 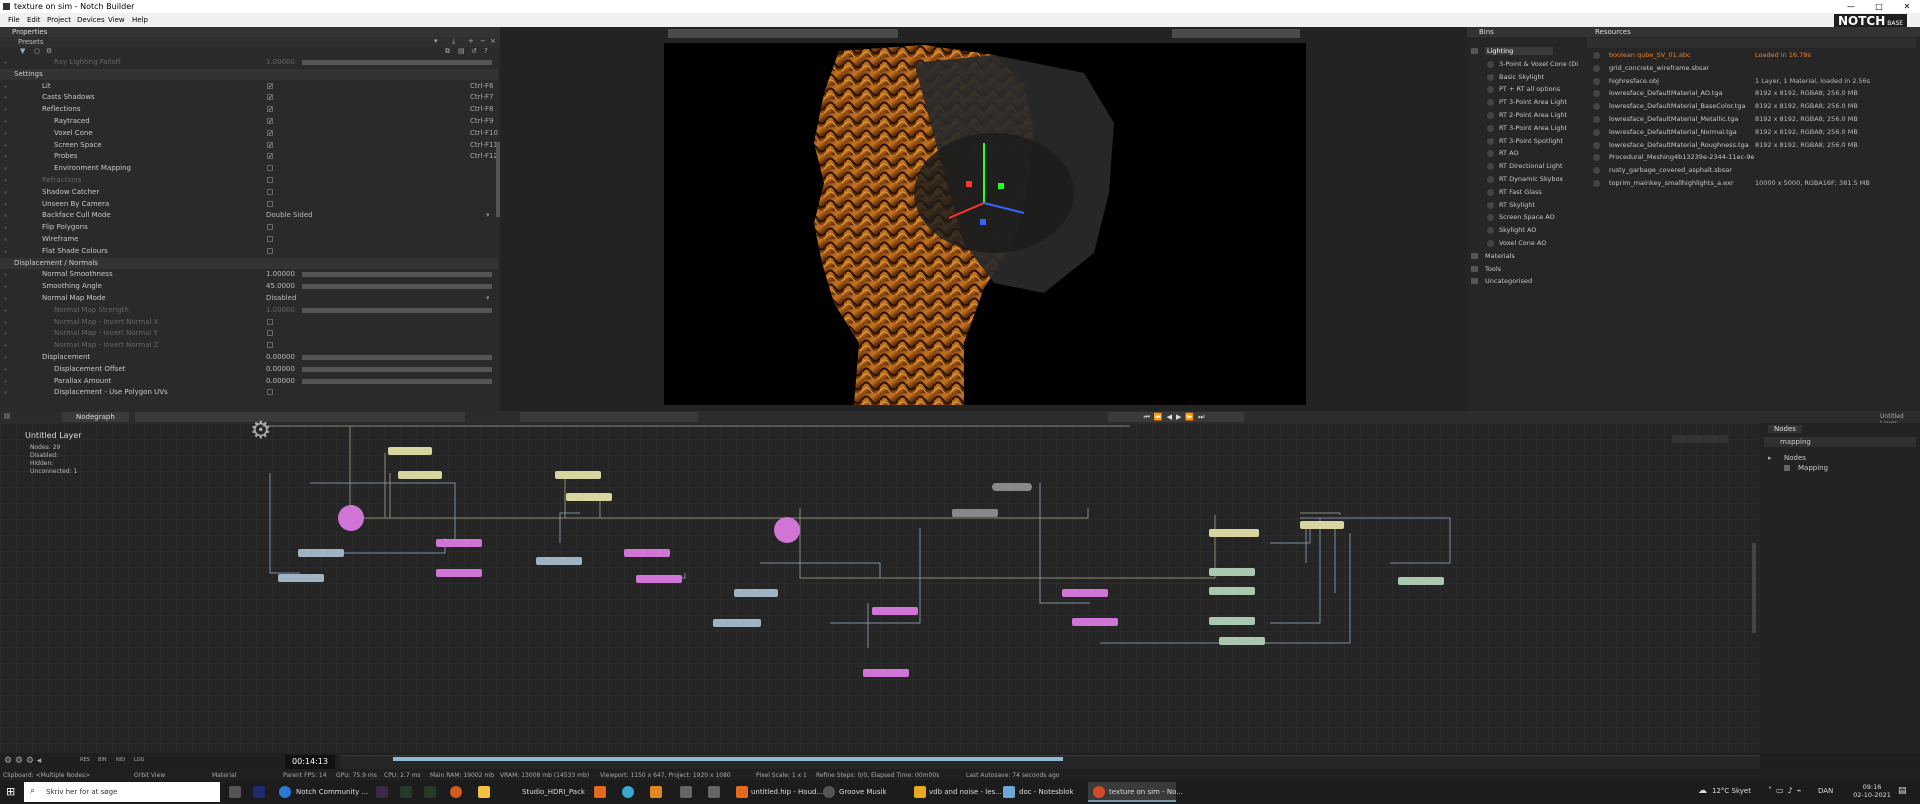 I want to click on root-gear-node: ⚙, so click(x=262, y=430).